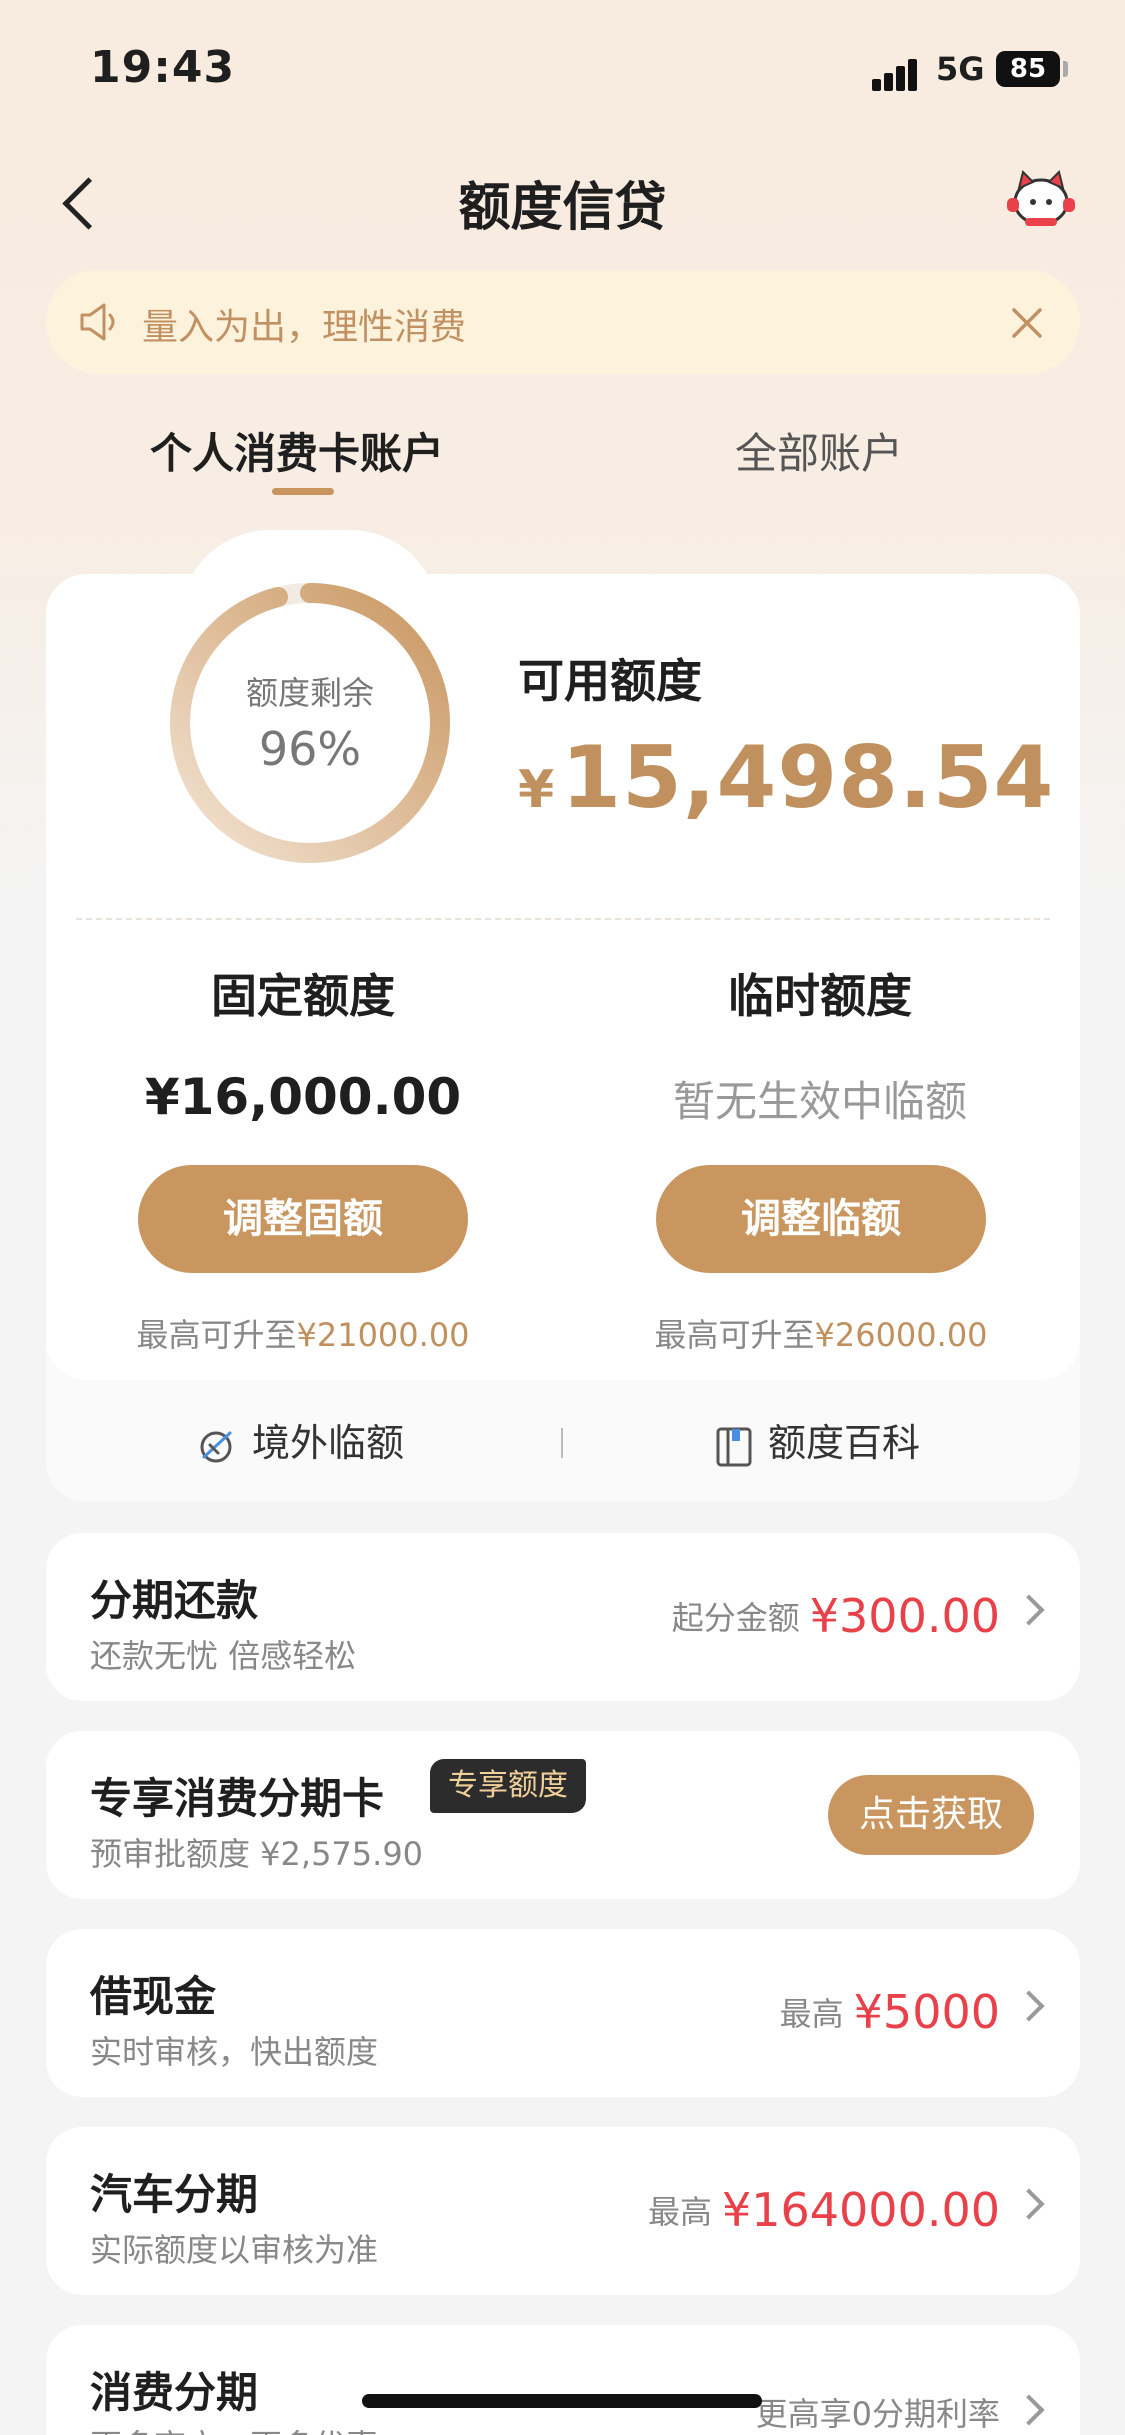 The width and height of the screenshot is (1125, 2435). I want to click on car-loan-row: 汽车分期 实际额度以审核为准 最高 ¥164000.00, so click(563, 2211).